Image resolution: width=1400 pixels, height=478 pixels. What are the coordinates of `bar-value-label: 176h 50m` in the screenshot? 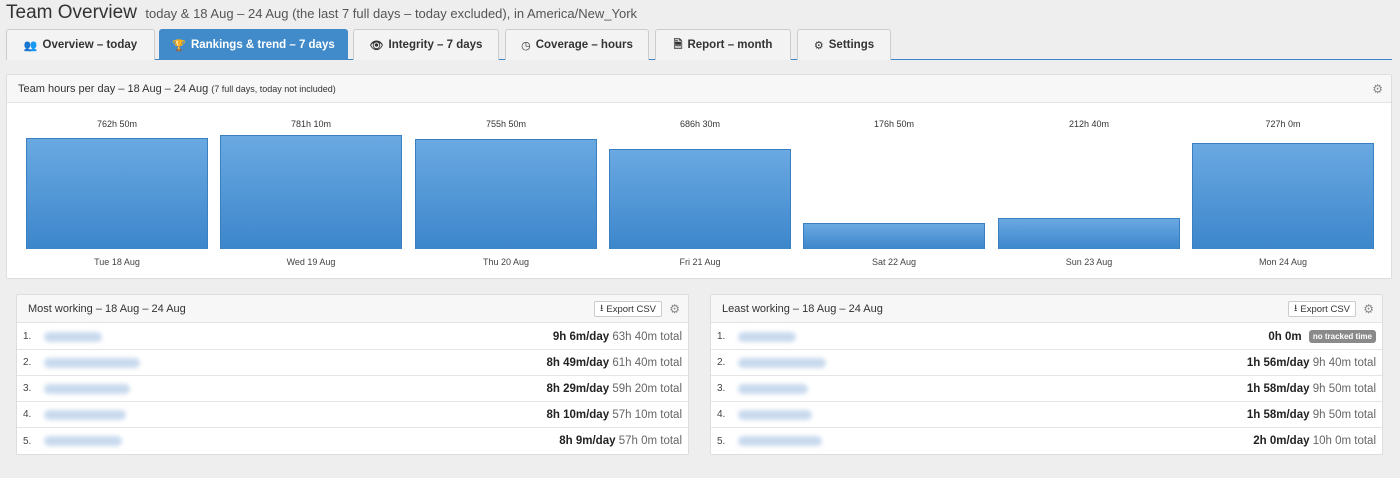 It's located at (894, 124).